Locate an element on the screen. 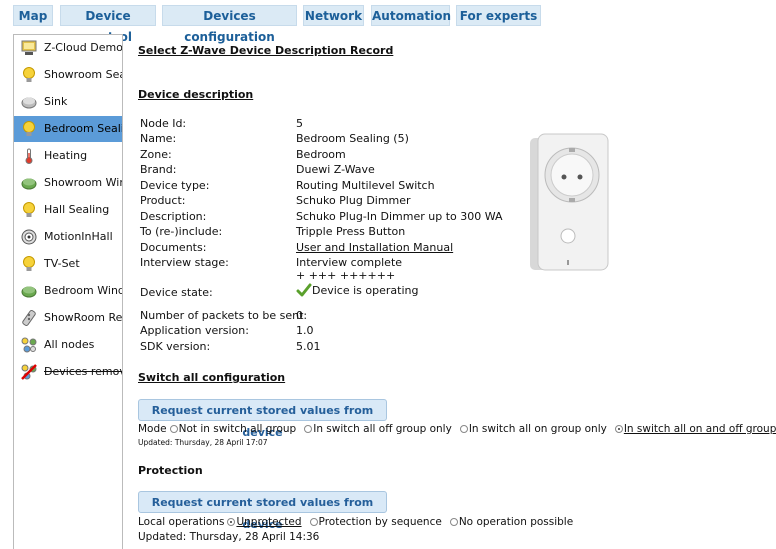  sidebar-item-tv-set: TV-Set is located at coordinates (68, 264).